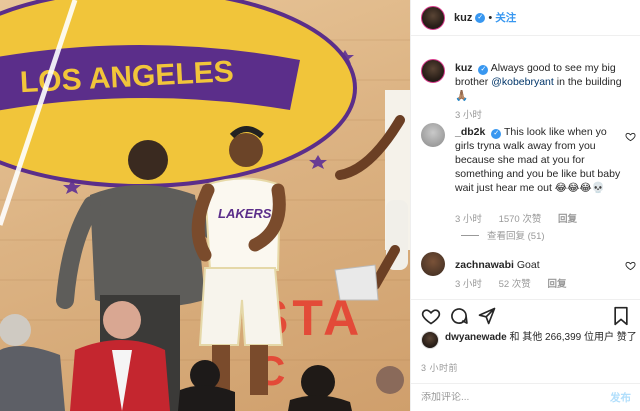  I want to click on comment-meta: 3 小时 1570 次赞 回复, so click(523, 218).